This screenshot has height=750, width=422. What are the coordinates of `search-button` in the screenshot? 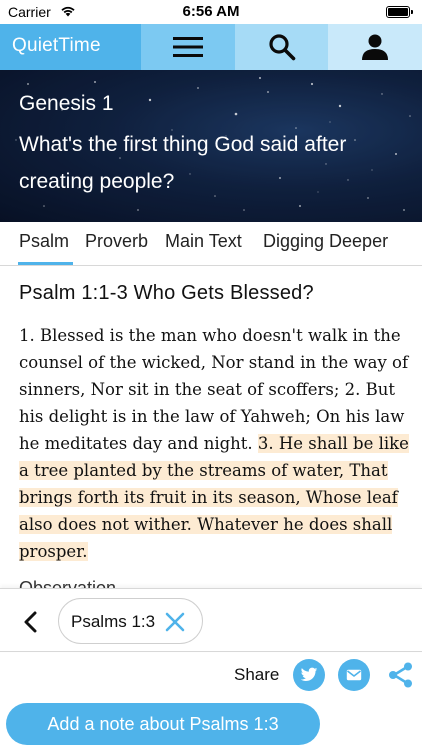 It's located at (281, 47).